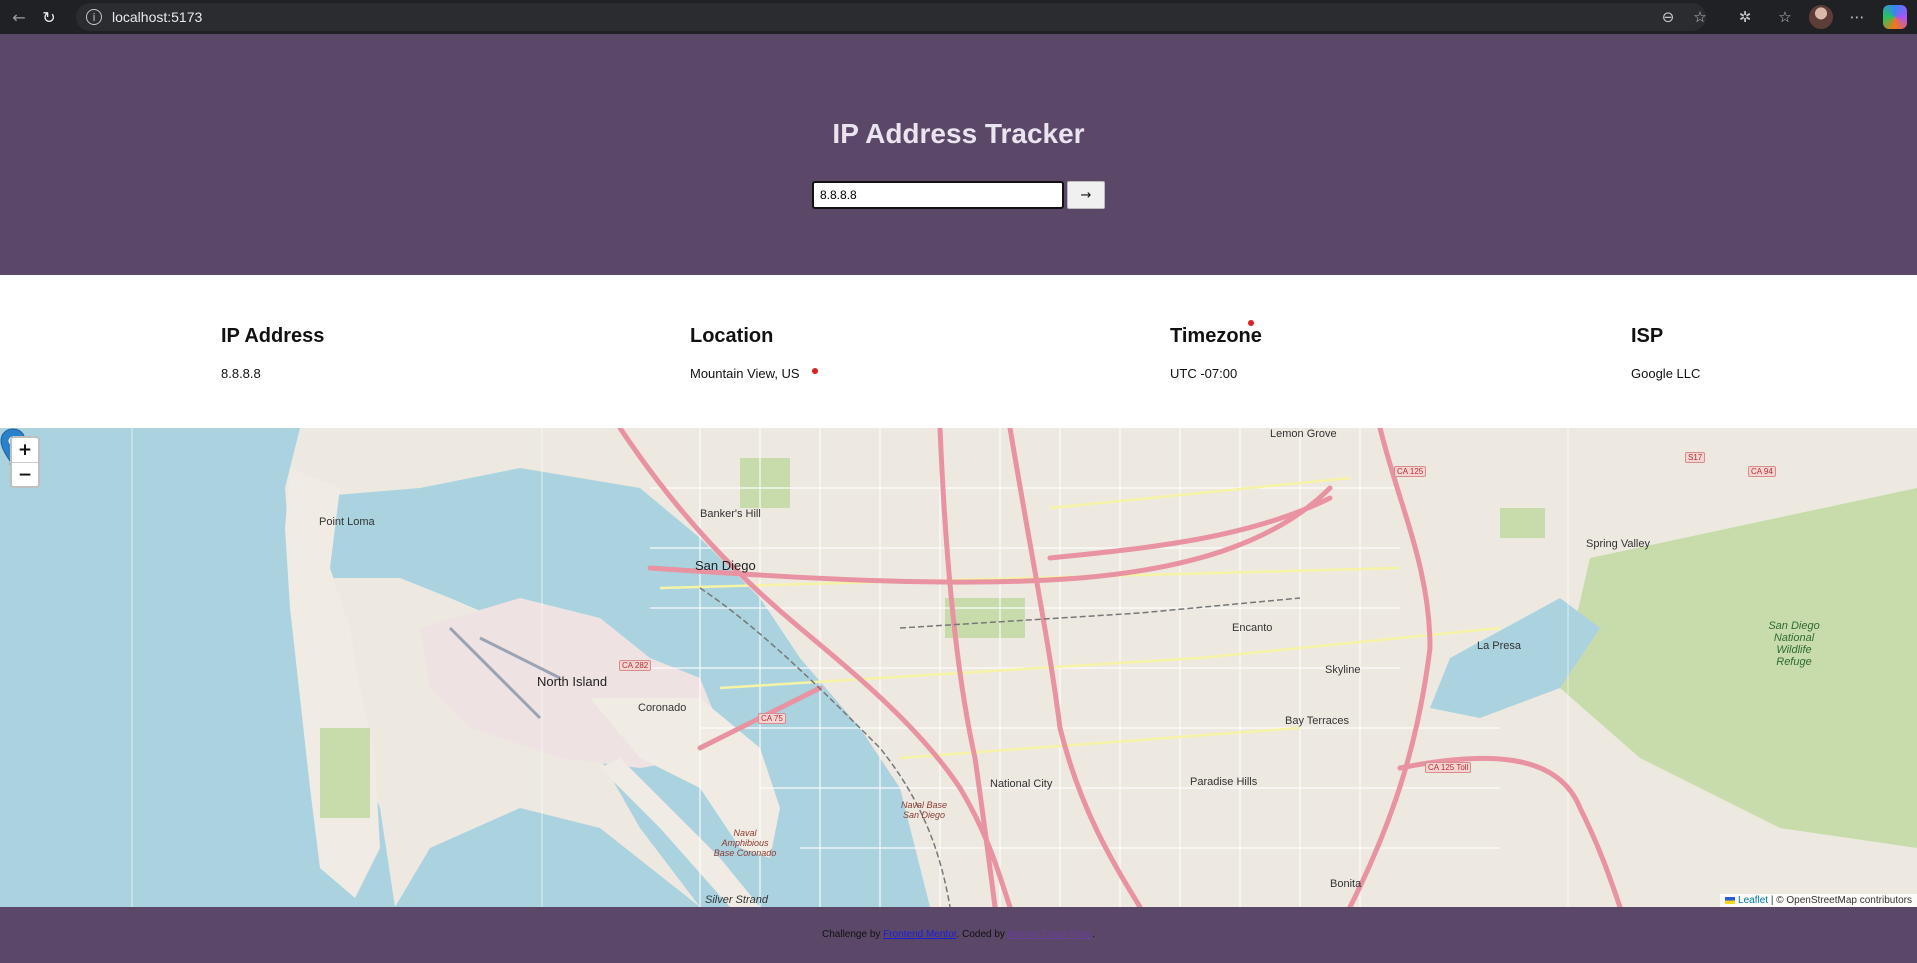  What do you see at coordinates (1410, 471) in the screenshot?
I see `route-shield-ca125: CA 125` at bounding box center [1410, 471].